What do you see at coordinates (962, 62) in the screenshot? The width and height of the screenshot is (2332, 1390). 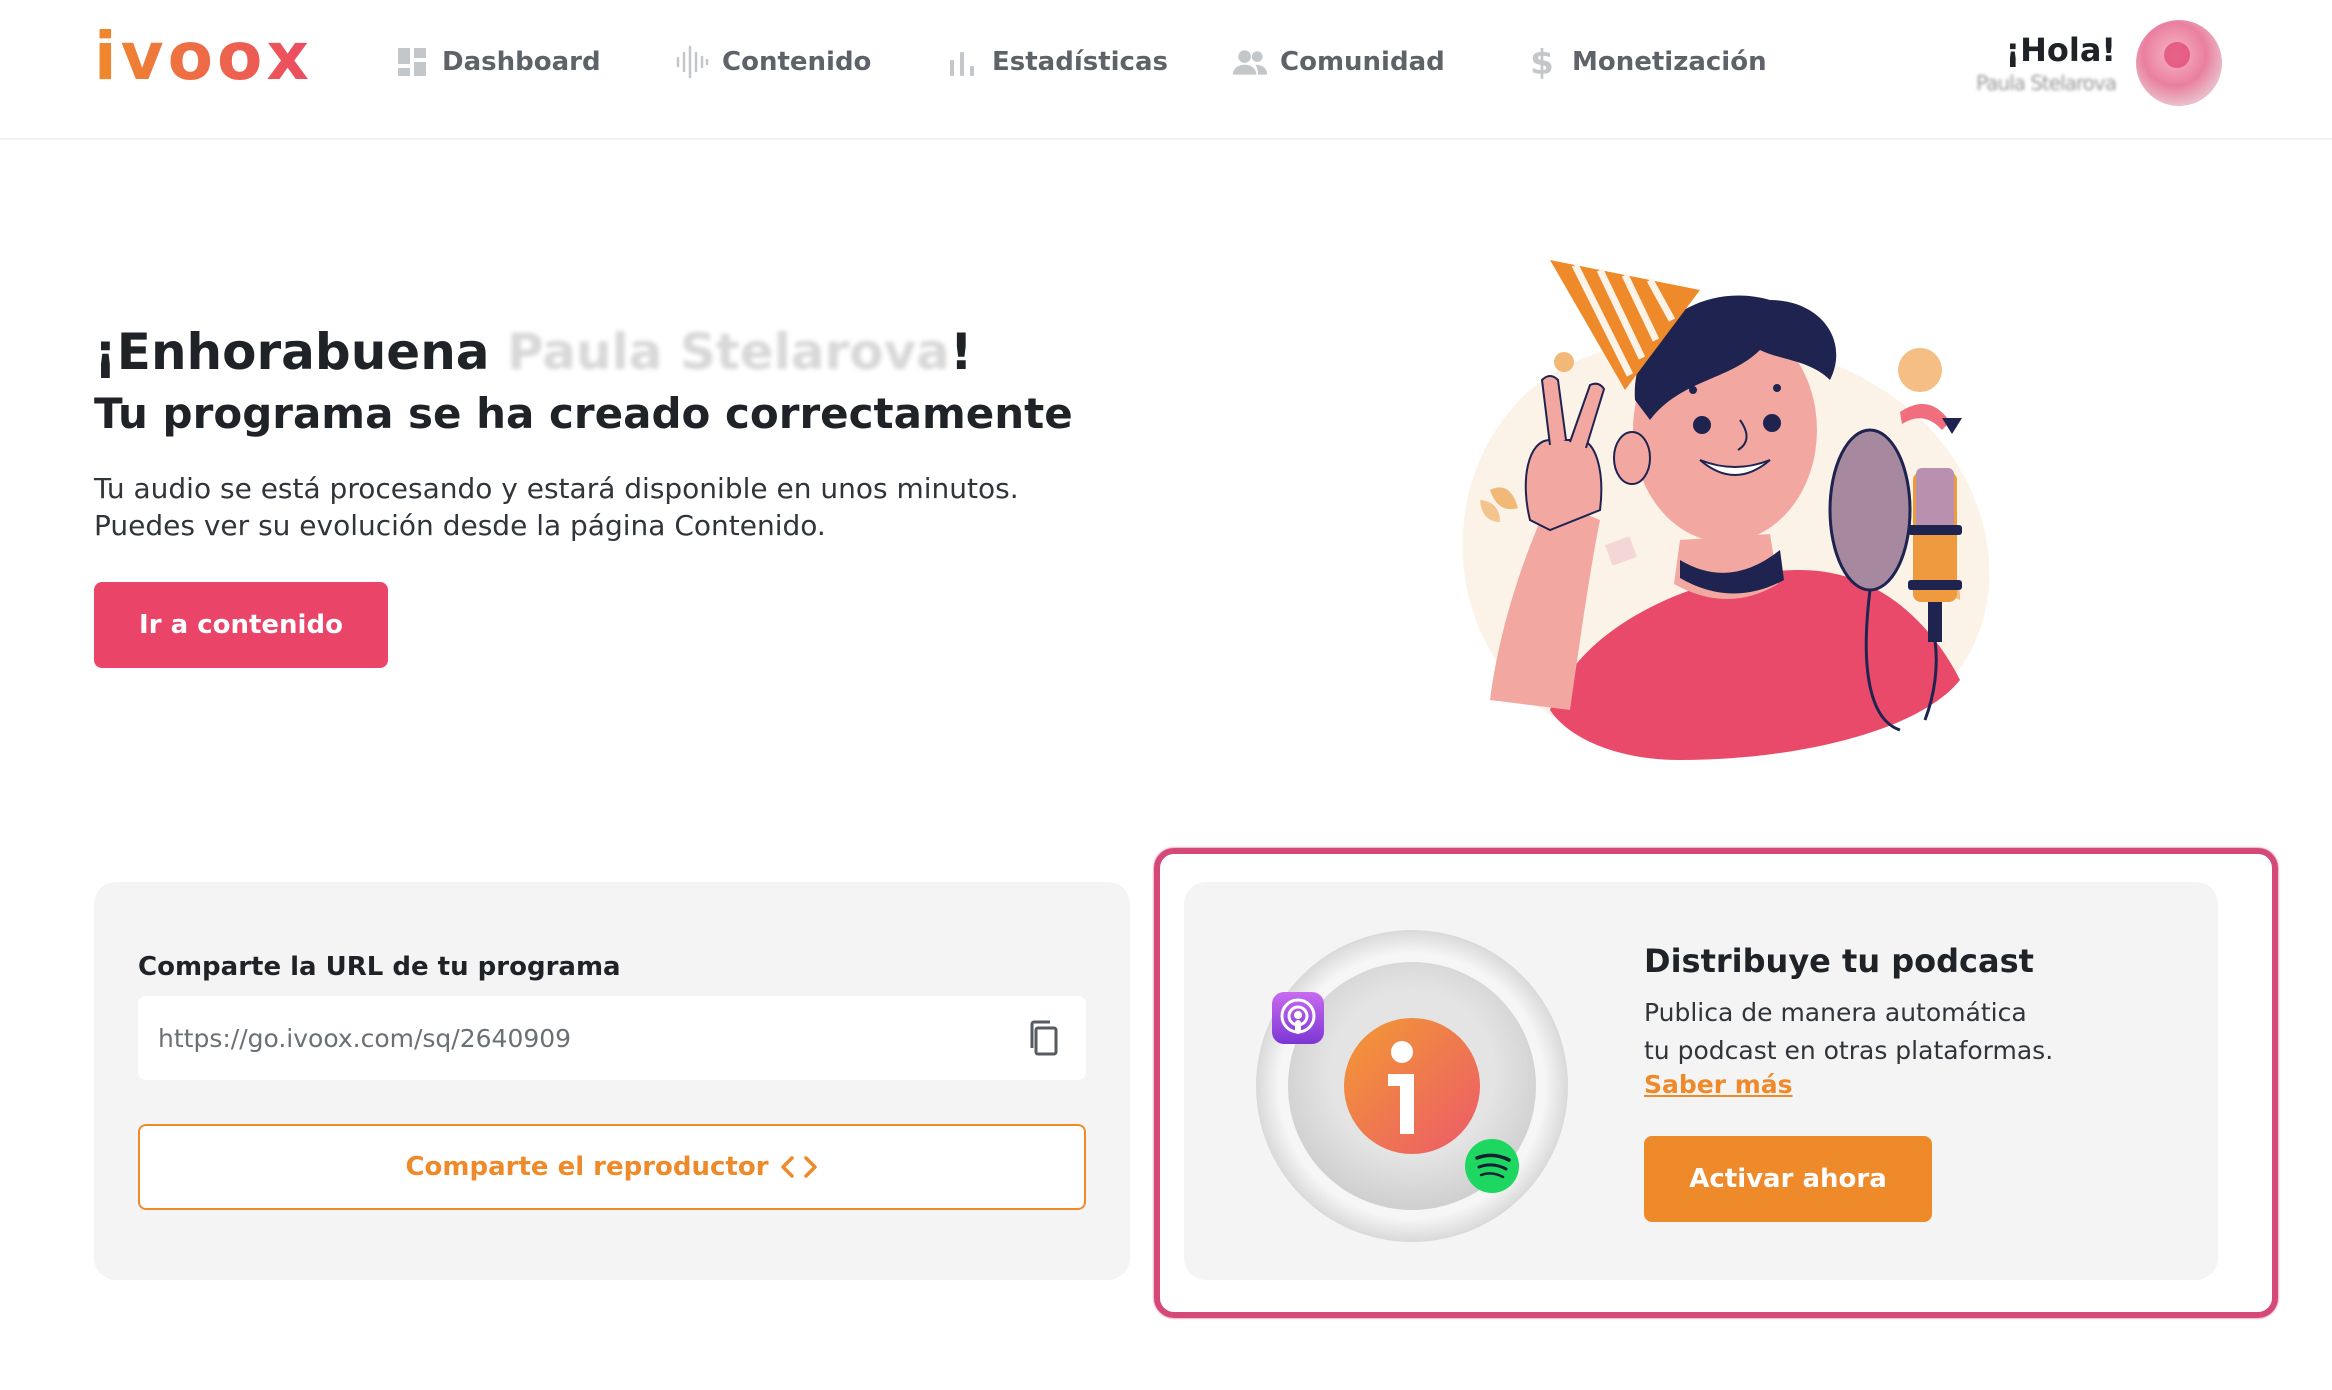 I see `bar-chart-icon` at bounding box center [962, 62].